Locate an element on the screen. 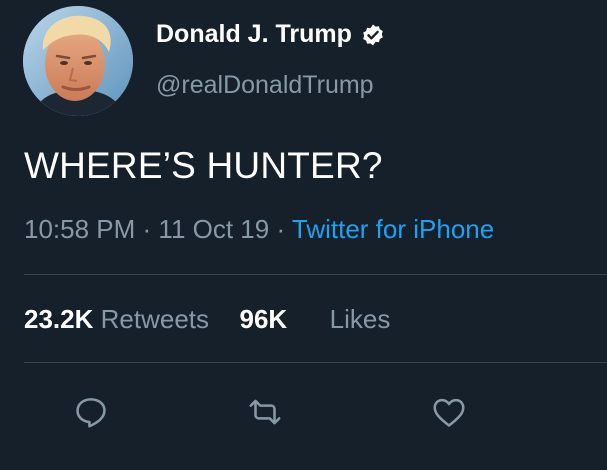  reply-button is located at coordinates (91, 412).